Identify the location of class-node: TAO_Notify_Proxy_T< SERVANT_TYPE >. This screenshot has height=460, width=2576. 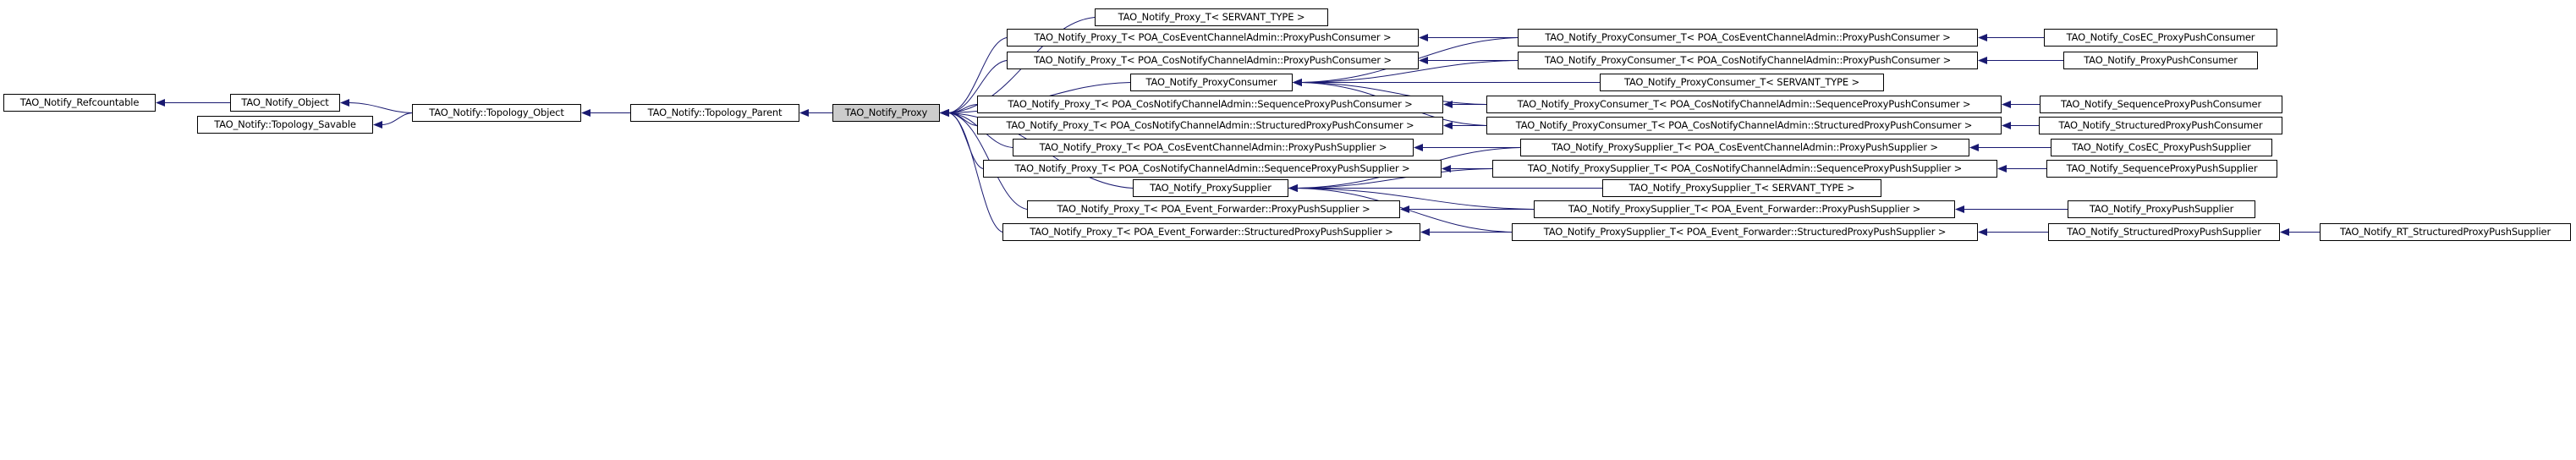
(1211, 17).